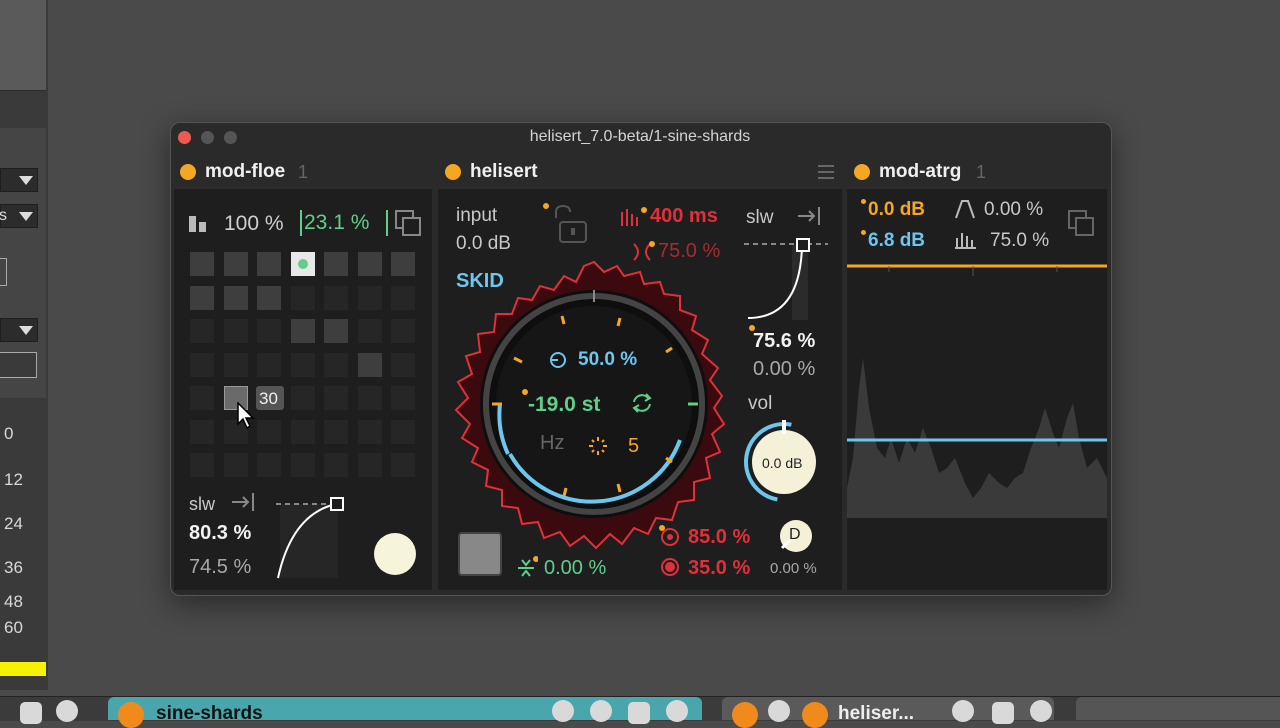 The height and width of the screenshot is (728, 1280). I want to click on mod-floe-trigger-button, so click(395, 554).